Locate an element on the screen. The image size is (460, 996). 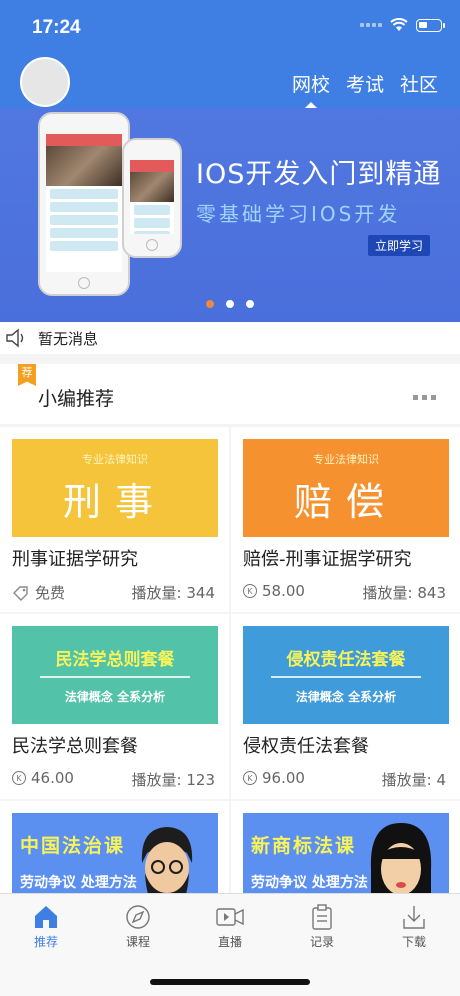
course-card: 专业法律知识 刑事 刑事证据学研究 免费 播放量: 344 is located at coordinates (114, 519).